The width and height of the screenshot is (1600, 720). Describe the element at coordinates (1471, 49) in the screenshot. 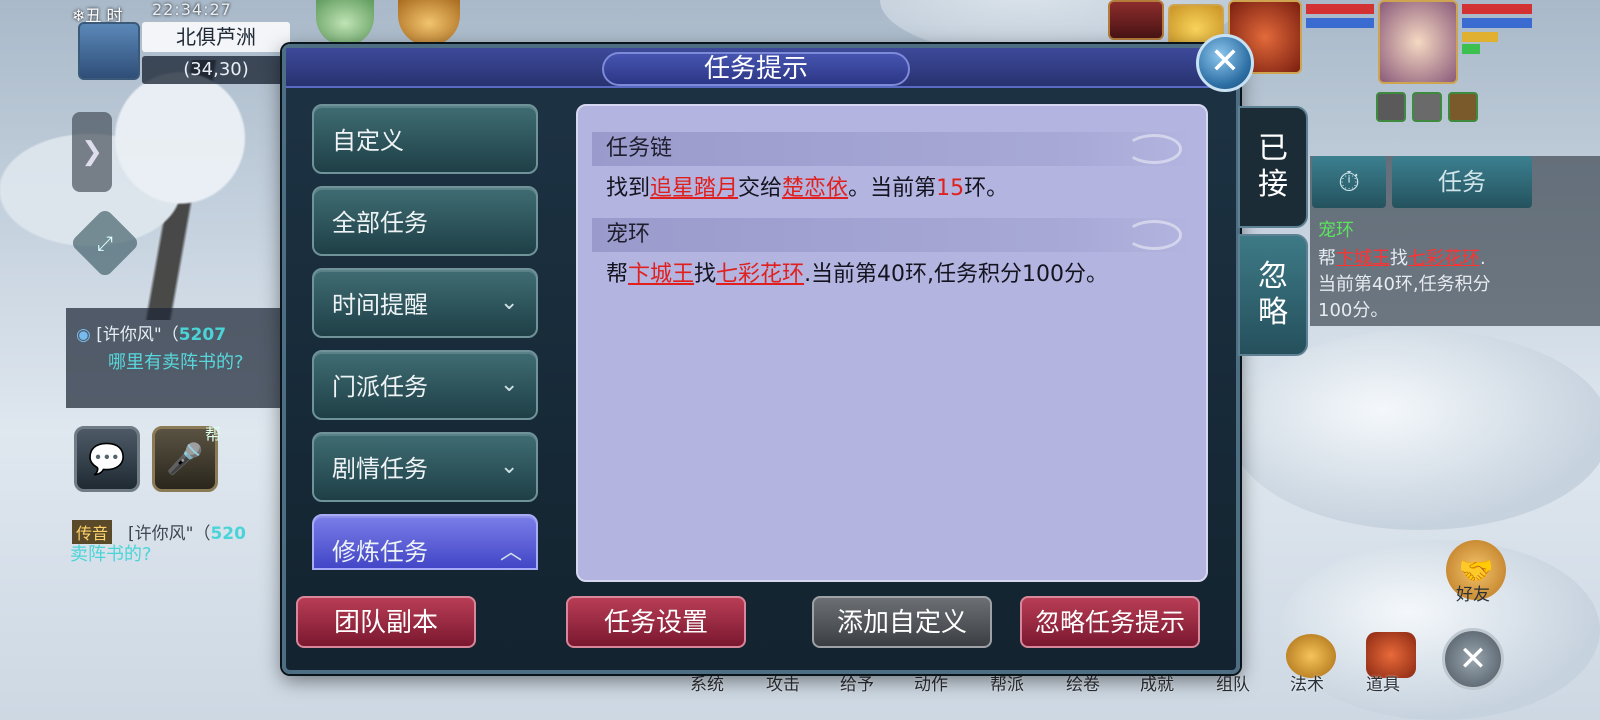

I see `player-exp-bar` at that location.